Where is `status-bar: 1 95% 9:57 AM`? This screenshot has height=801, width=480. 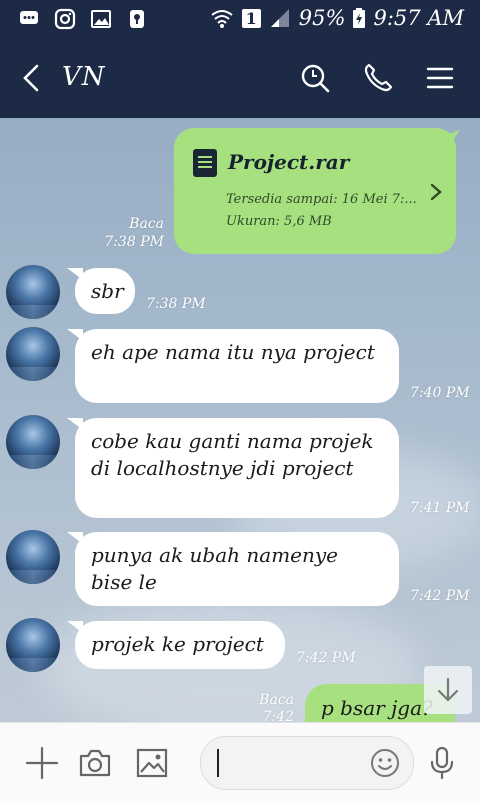
status-bar: 1 95% 9:57 AM is located at coordinates (240, 19).